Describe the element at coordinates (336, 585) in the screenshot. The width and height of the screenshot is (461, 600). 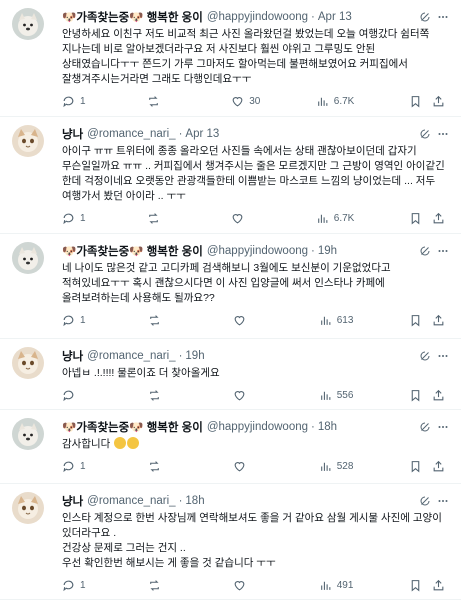
I see `views-button: 491` at that location.